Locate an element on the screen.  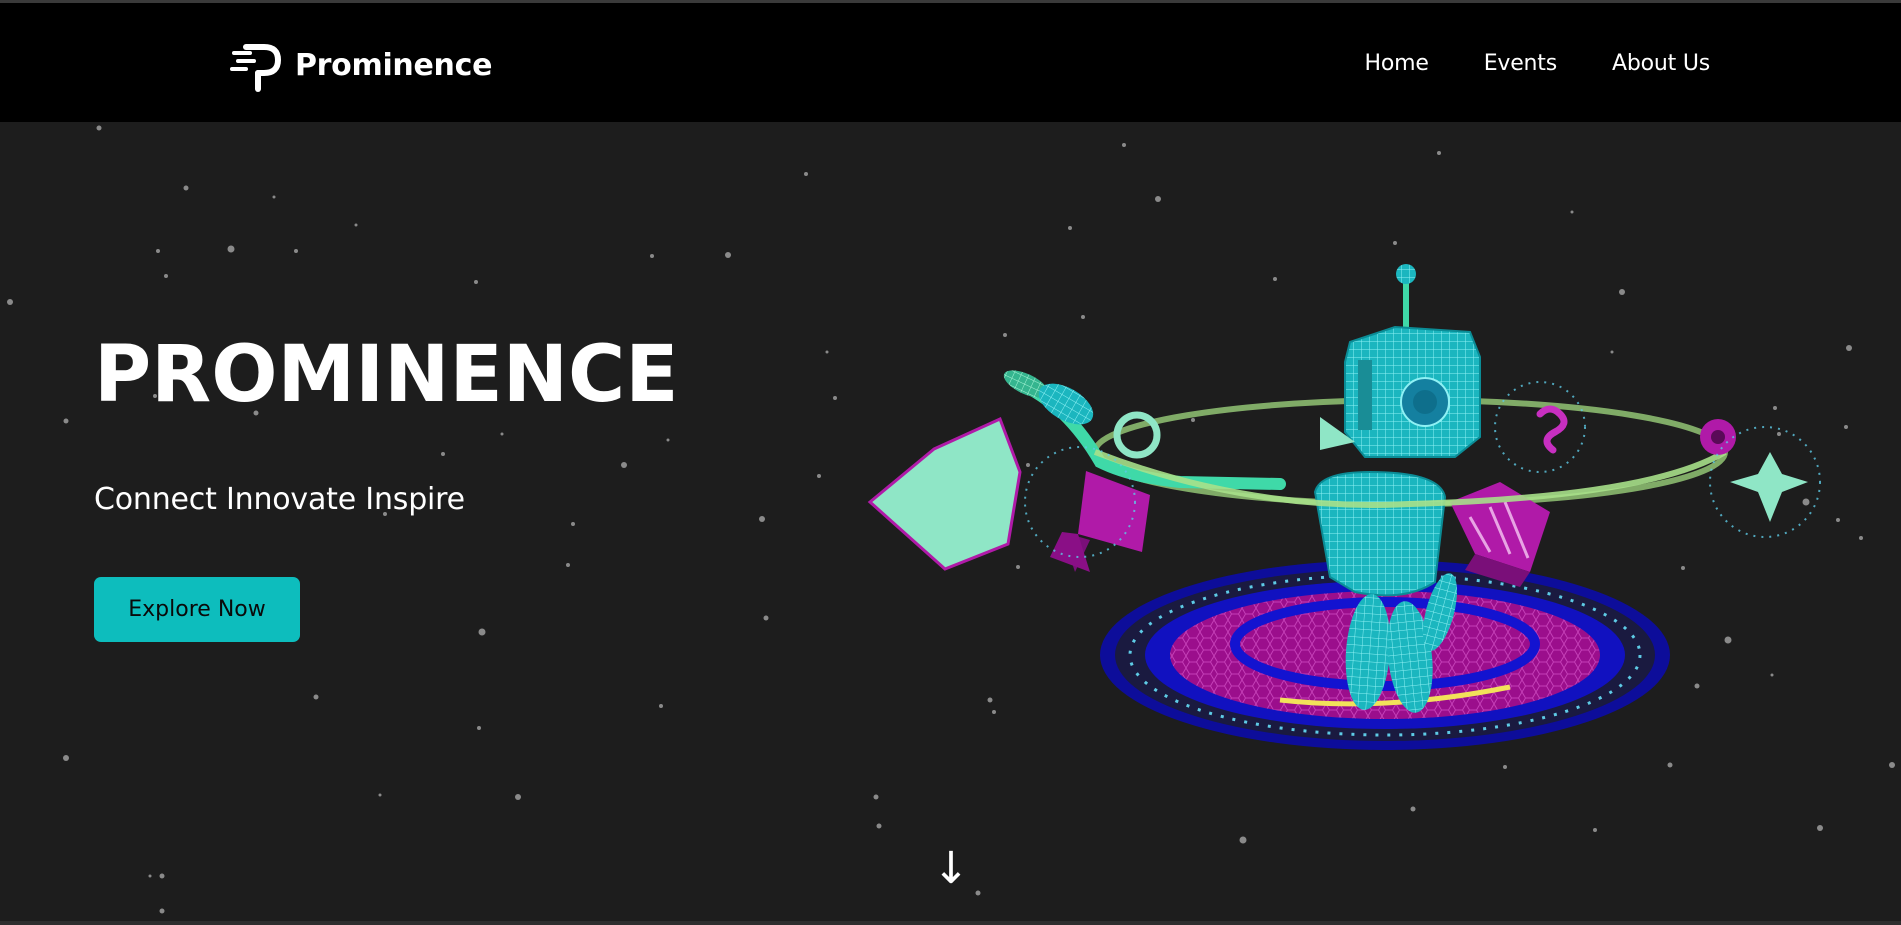
cube-shape is located at coordinates (1100, 521).